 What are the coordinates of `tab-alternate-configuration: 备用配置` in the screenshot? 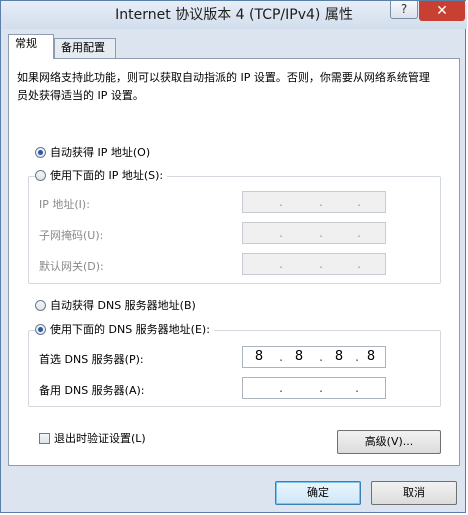 It's located at (85, 48).